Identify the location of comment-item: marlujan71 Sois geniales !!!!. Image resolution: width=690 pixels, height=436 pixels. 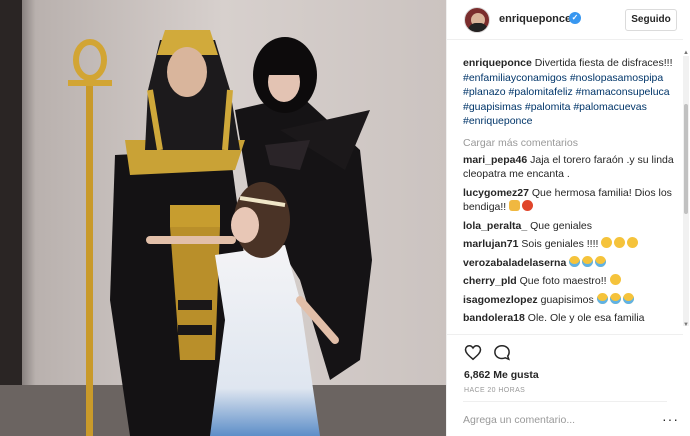
(571, 244).